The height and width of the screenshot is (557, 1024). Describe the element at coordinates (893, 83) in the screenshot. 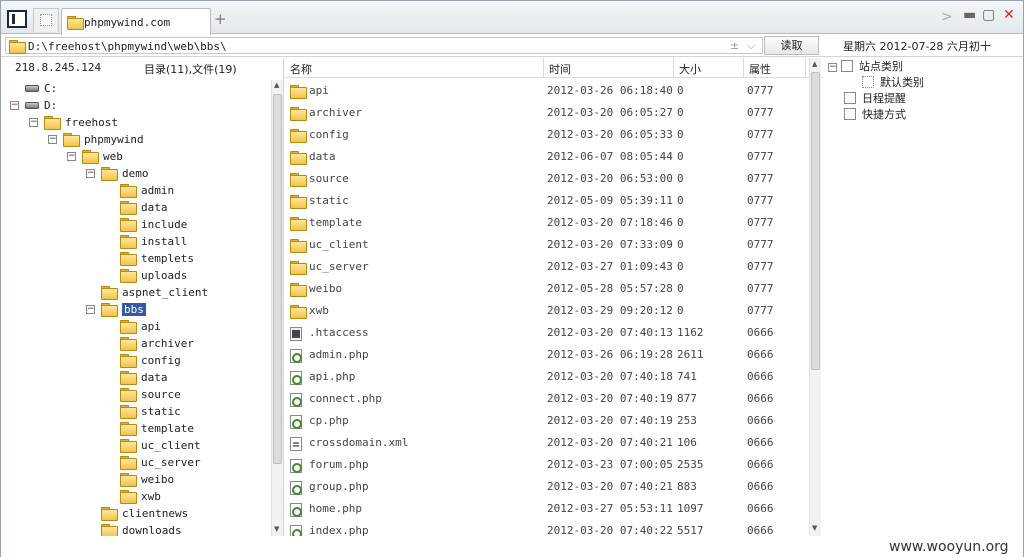

I see `default-category-node: 默认类别` at that location.